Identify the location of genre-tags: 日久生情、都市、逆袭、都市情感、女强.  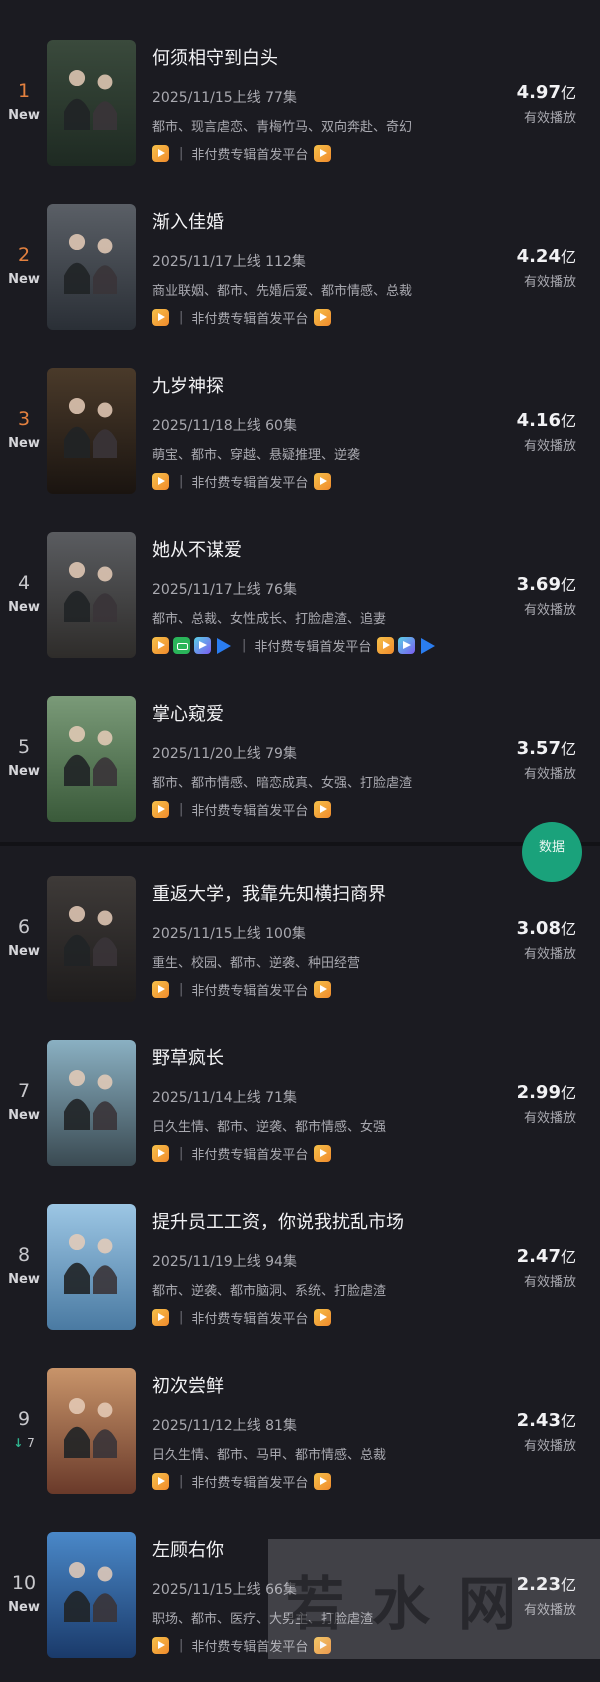
(269, 1127).